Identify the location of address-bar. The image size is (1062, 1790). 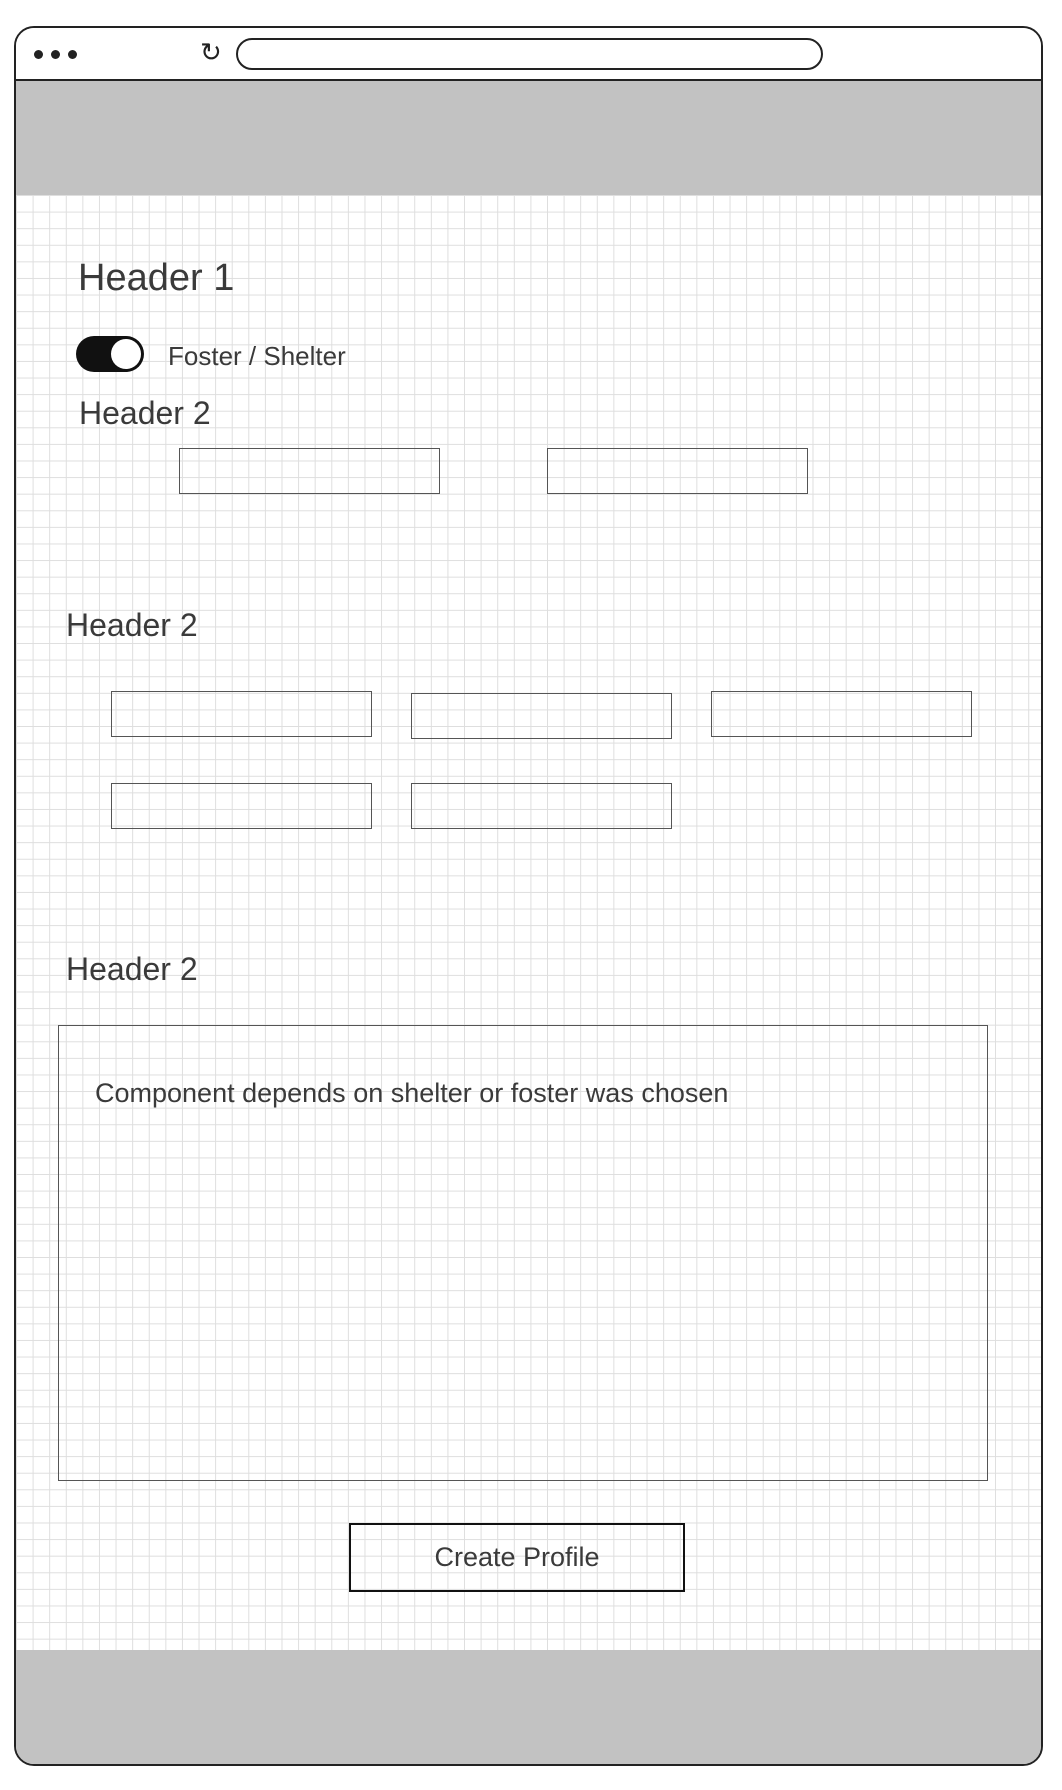
(529, 54).